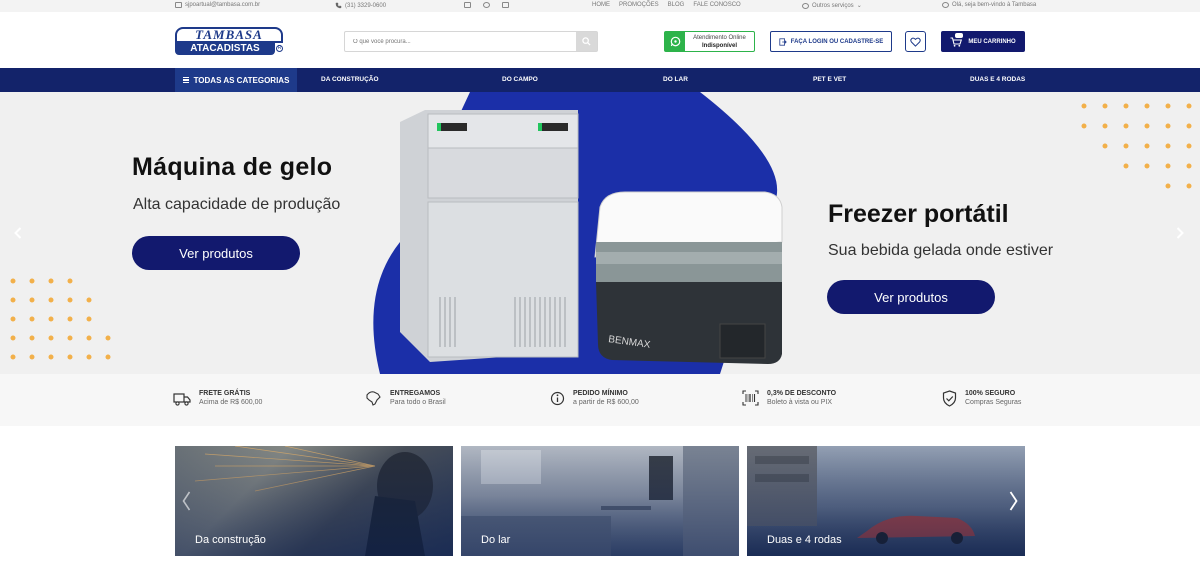  Describe the element at coordinates (232, 167) in the screenshot. I see `hero-left-title: Máquina de gelo` at that location.